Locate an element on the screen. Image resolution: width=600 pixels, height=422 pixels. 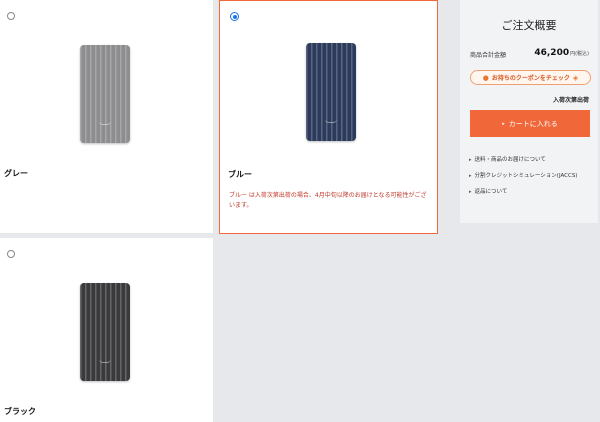
product-image-blue is located at coordinates (330, 92).